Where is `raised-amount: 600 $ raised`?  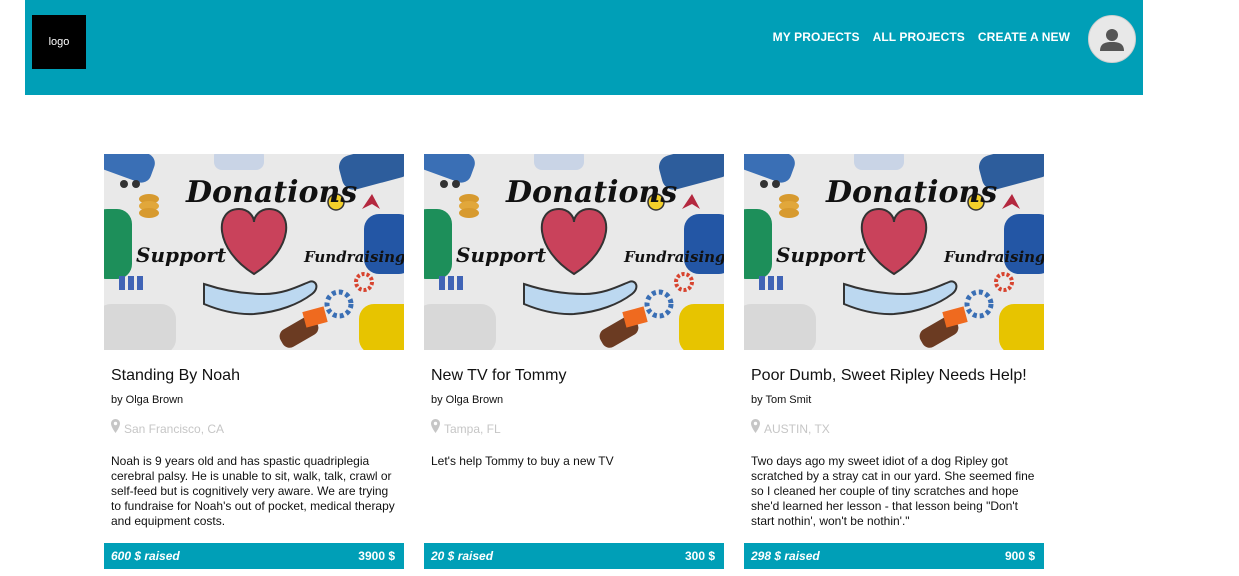
raised-amount: 600 $ raised is located at coordinates (145, 556).